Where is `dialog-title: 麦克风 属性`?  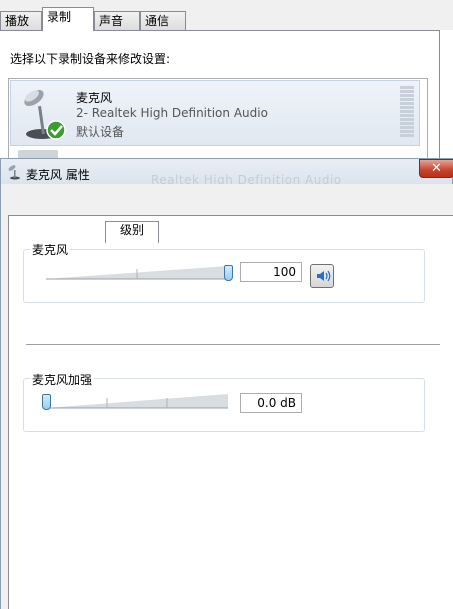 dialog-title: 麦克风 属性 is located at coordinates (58, 175).